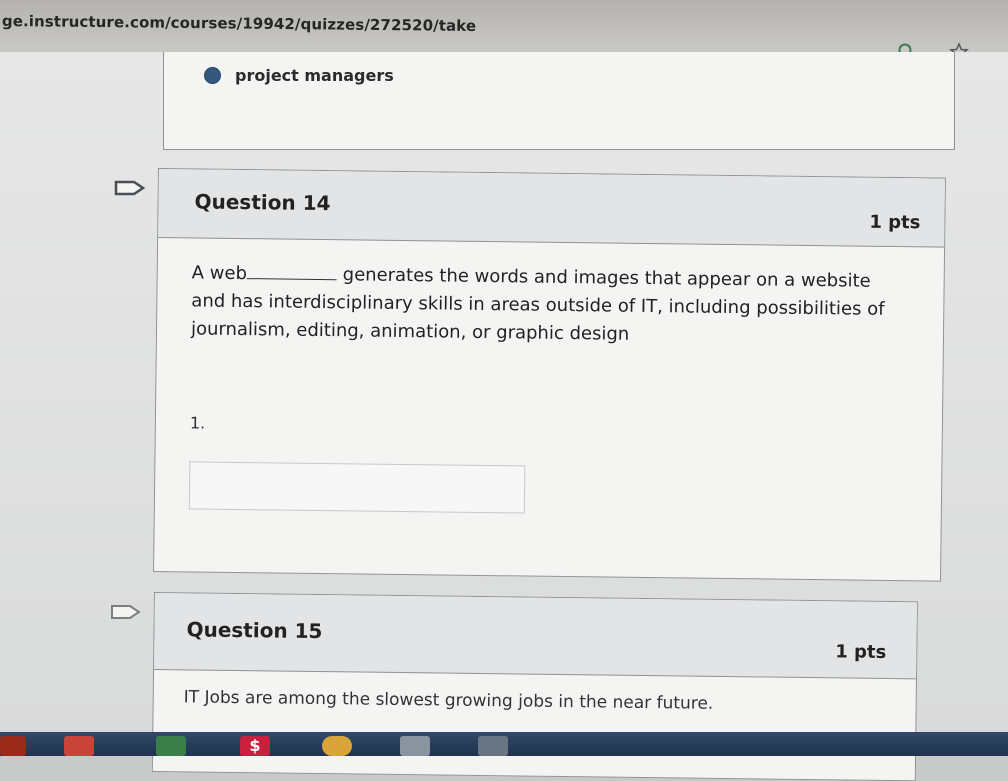 This screenshot has height=781, width=1008. Describe the element at coordinates (314, 75) in the screenshot. I see `answer-label: project managers` at that location.